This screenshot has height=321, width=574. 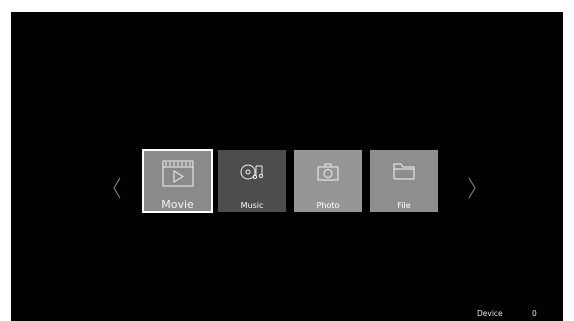 I want to click on chevron-right-icon, so click(x=472, y=188).